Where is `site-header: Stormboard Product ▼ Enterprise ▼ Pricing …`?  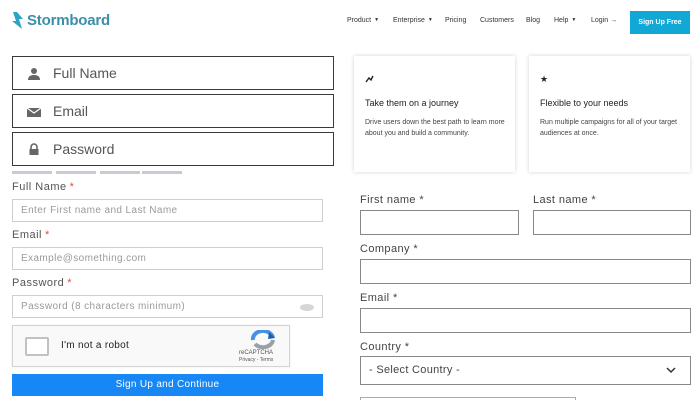
site-header: Stormboard Product ▼ Enterprise ▼ Pricing … is located at coordinates (350, 23).